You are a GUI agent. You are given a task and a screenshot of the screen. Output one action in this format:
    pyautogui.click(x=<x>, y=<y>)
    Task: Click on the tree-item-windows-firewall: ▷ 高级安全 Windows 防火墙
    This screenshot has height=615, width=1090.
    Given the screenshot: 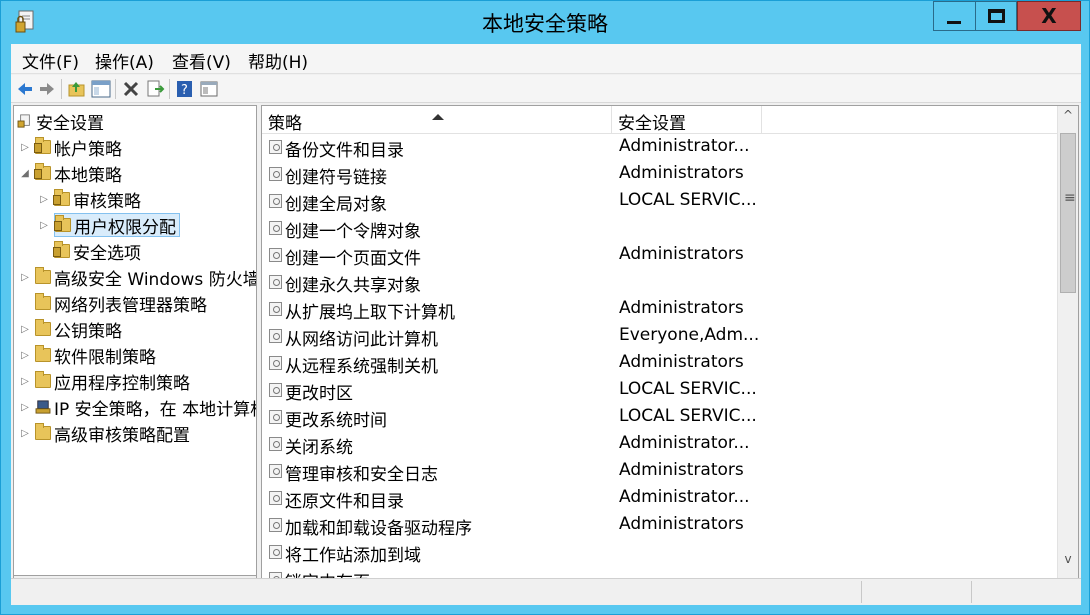 What is the action you would take?
    pyautogui.click(x=137, y=277)
    